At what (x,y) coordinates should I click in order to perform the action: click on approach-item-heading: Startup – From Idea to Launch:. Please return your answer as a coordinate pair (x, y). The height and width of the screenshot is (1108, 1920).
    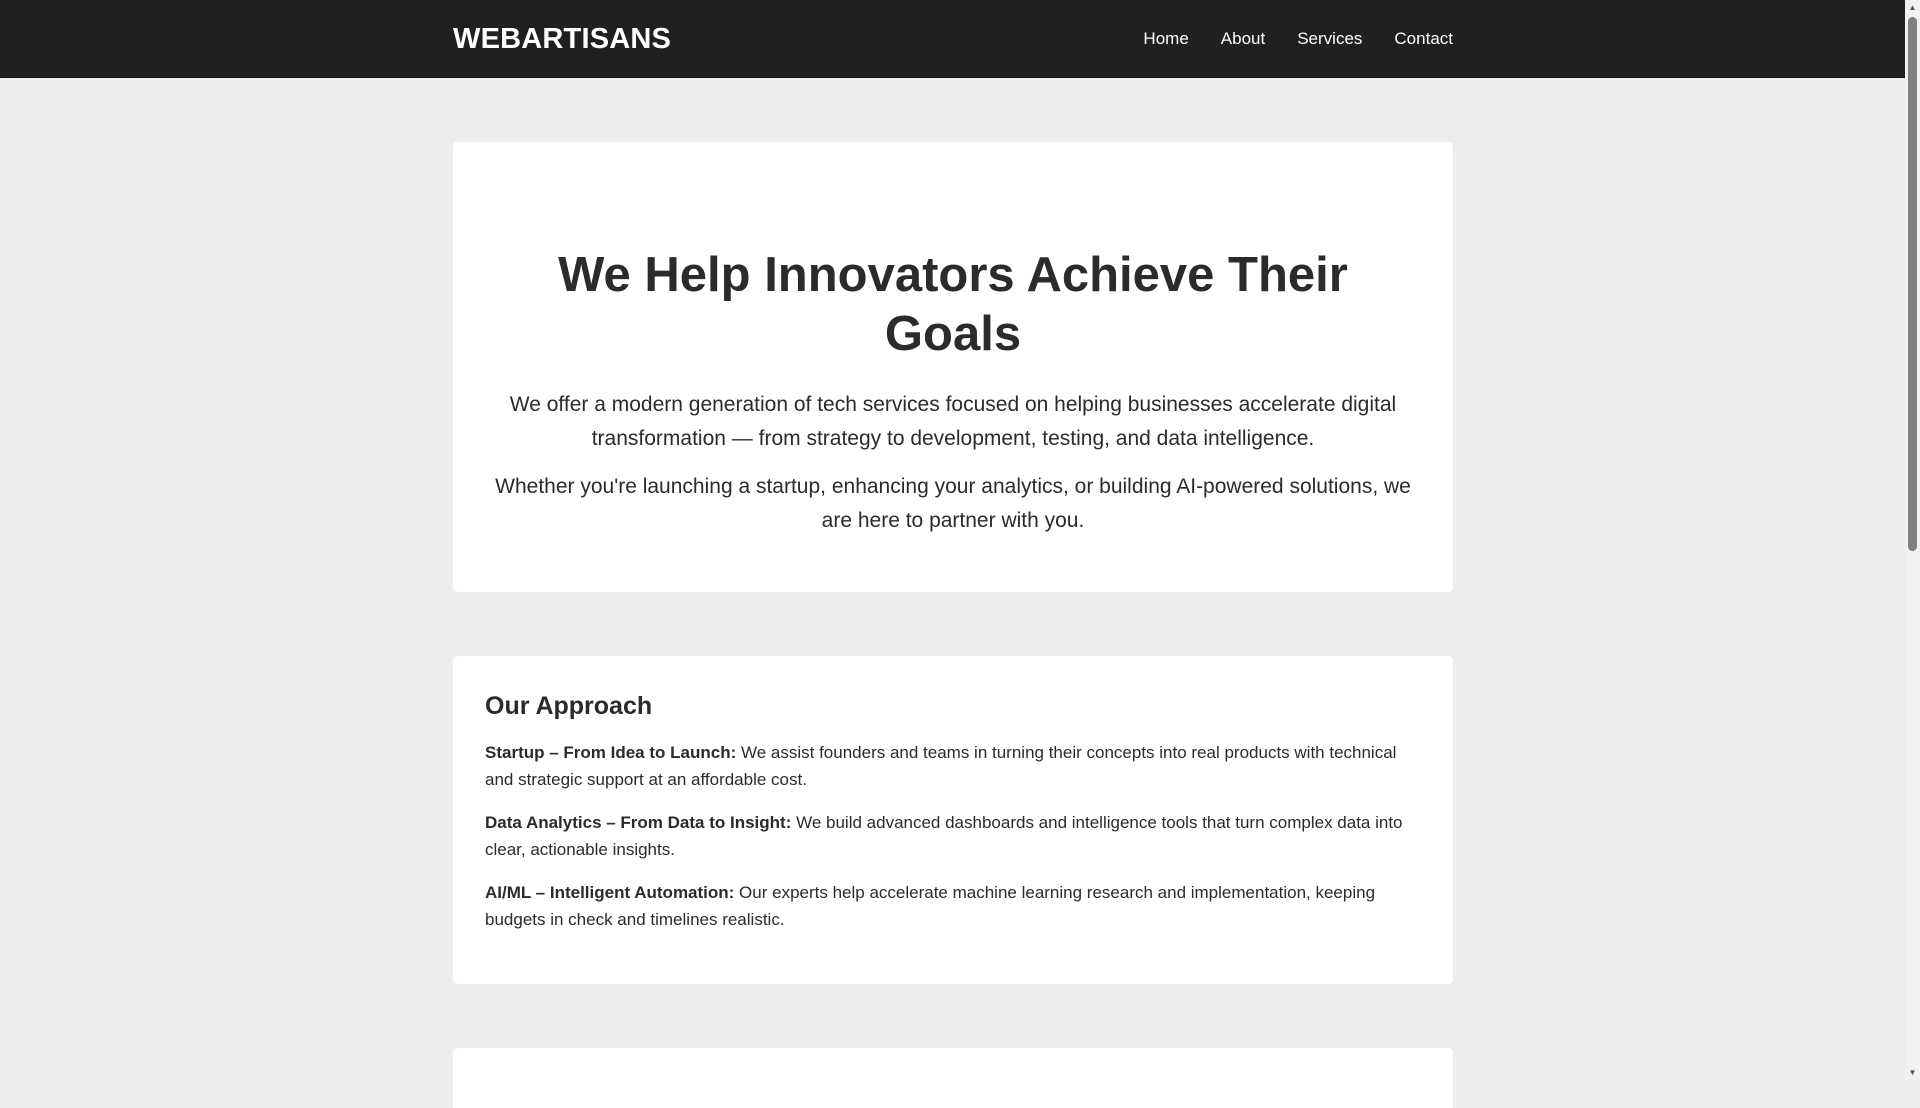
    Looking at the image, I should click on (611, 752).